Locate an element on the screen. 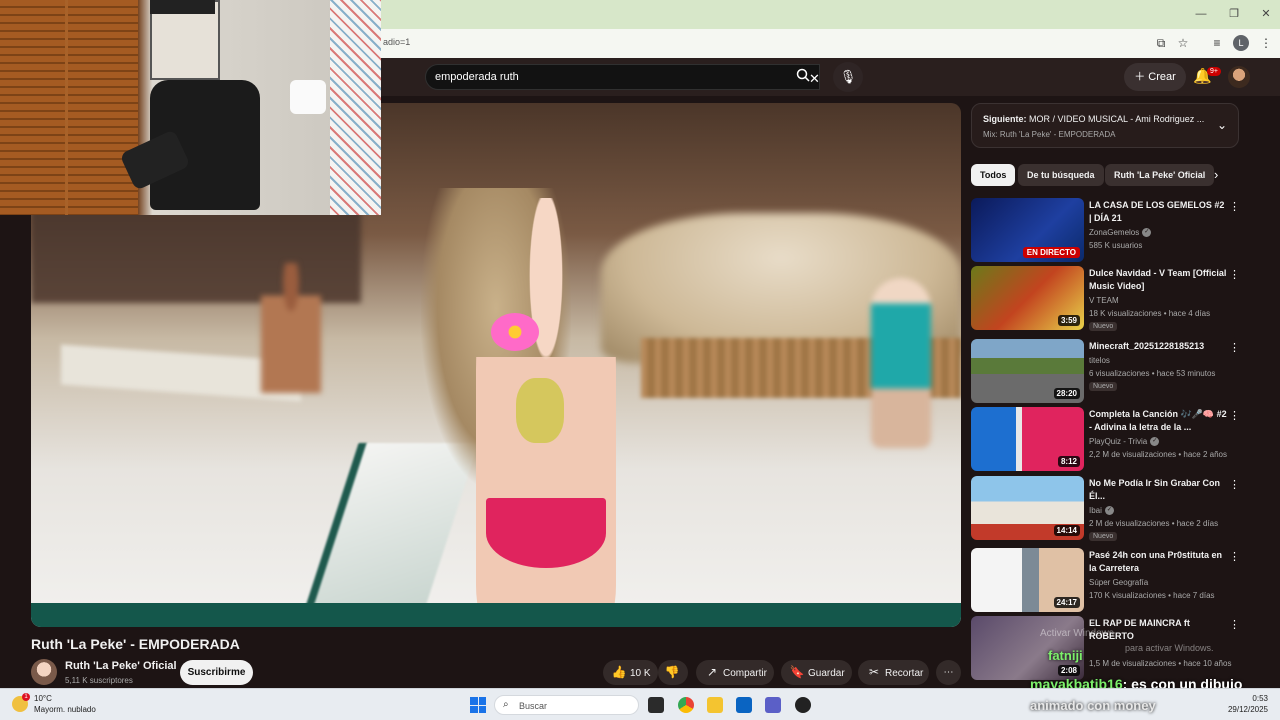  clip-button: ✂ Recortar is located at coordinates (893, 672).